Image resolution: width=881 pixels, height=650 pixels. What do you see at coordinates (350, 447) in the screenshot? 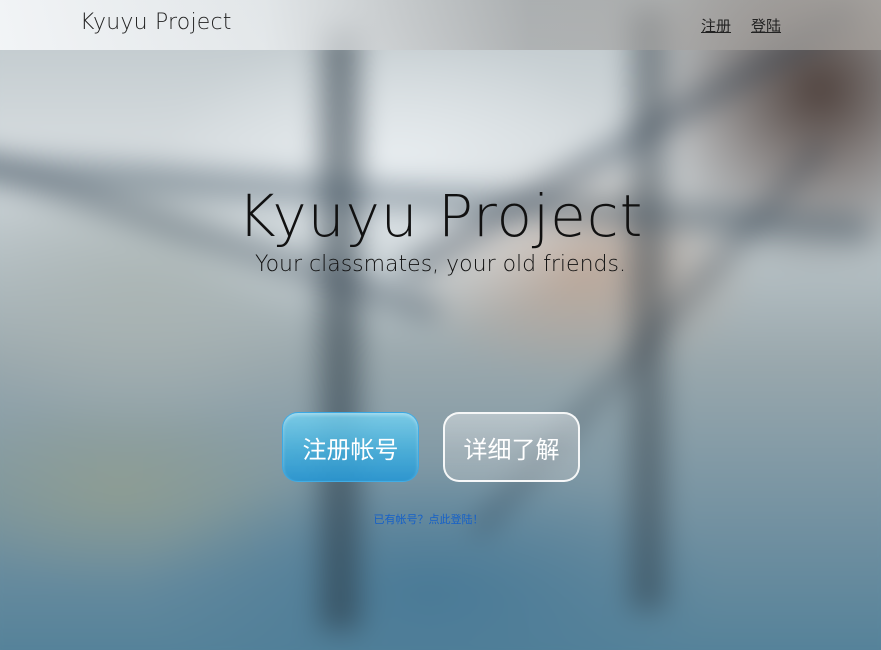
I see `register-account-button: 注册帐号` at bounding box center [350, 447].